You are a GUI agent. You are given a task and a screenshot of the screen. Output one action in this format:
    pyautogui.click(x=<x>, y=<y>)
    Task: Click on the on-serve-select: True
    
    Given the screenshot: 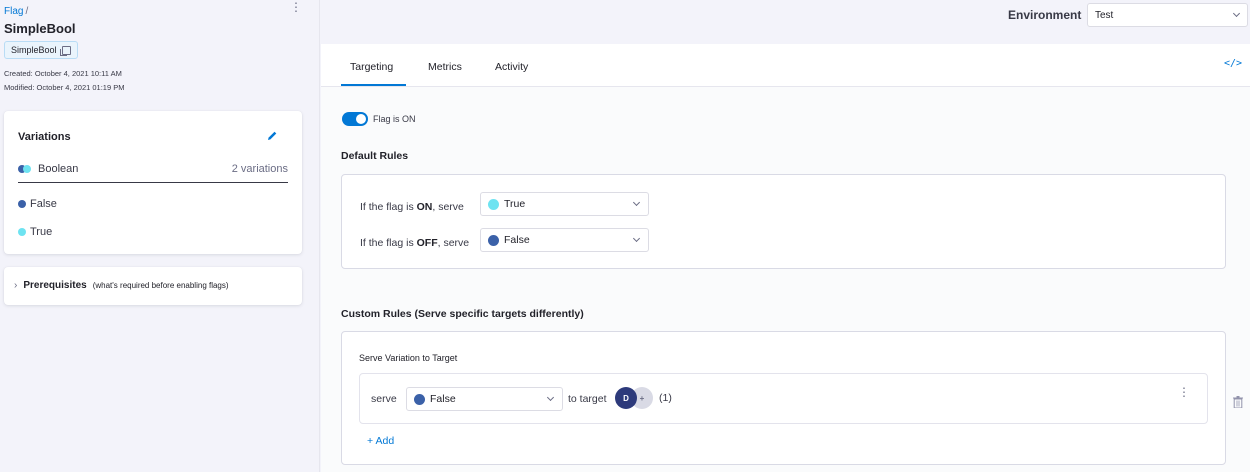 What is the action you would take?
    pyautogui.click(x=564, y=204)
    